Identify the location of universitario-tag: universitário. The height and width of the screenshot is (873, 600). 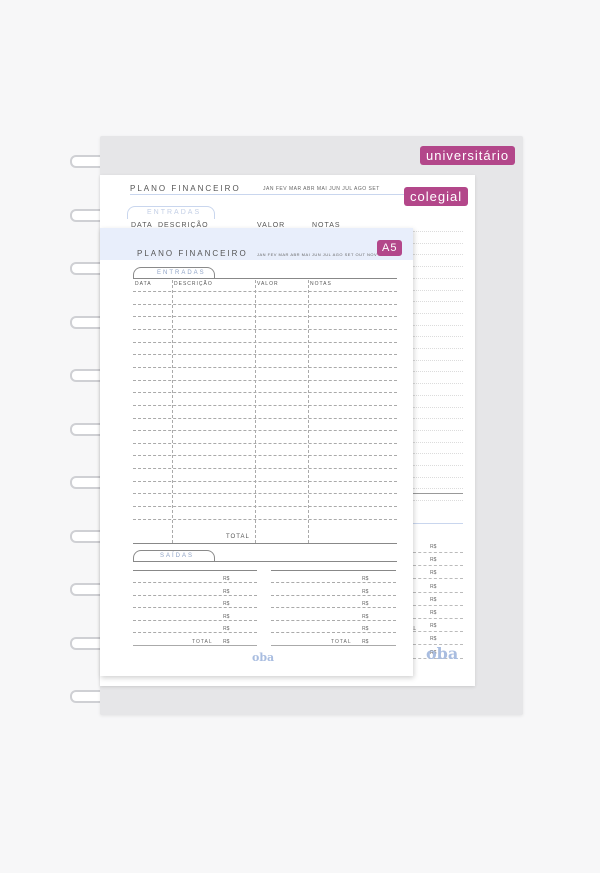
(468, 155).